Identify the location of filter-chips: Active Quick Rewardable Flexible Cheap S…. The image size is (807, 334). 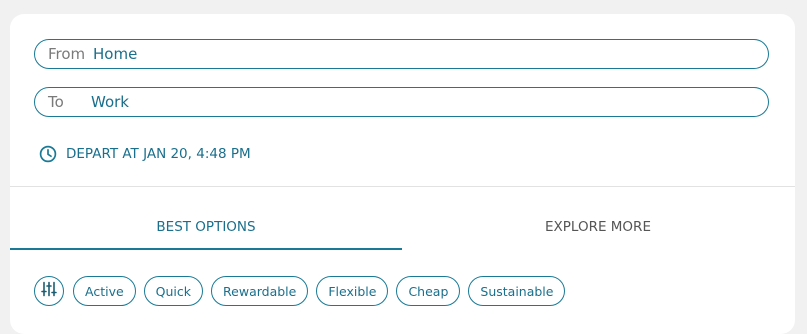
(300, 291).